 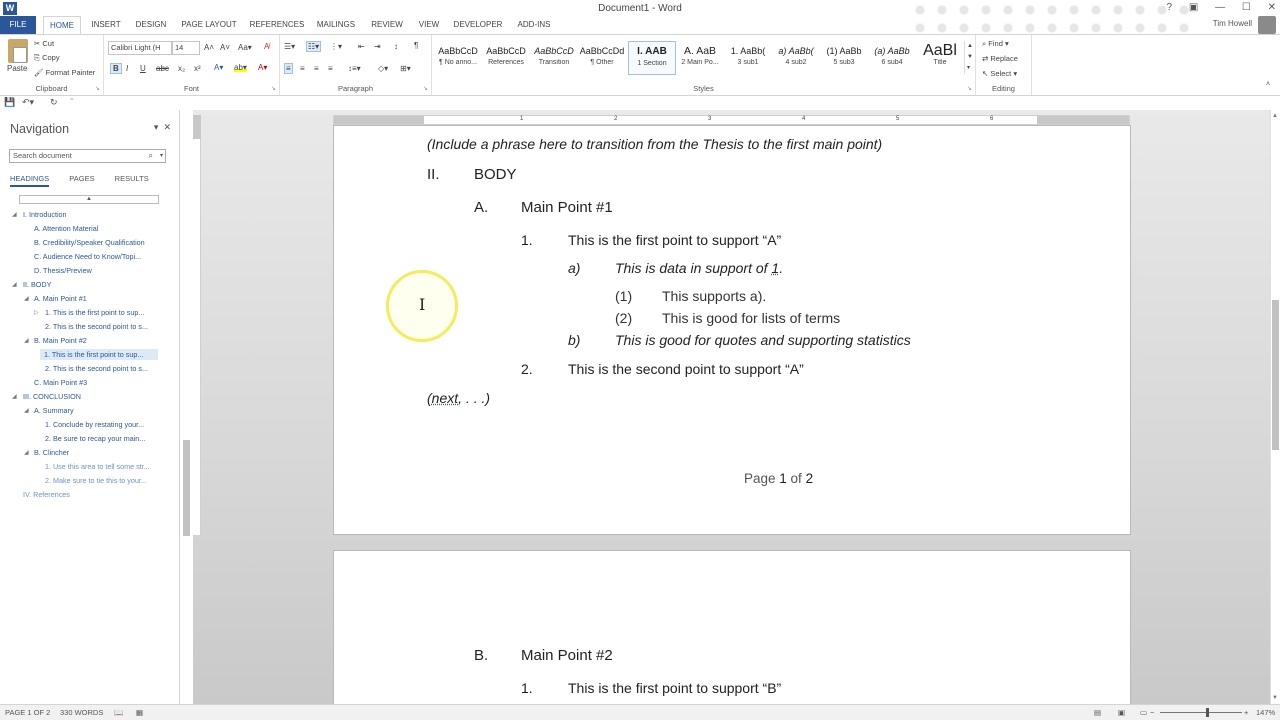 What do you see at coordinates (95, 214) in the screenshot?
I see `heading-item: I. Introduction` at bounding box center [95, 214].